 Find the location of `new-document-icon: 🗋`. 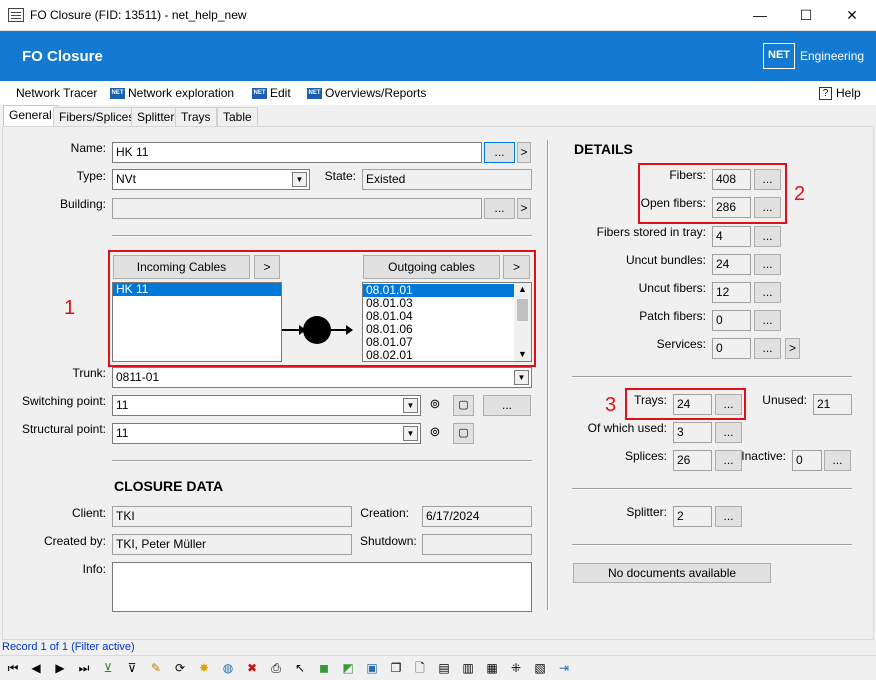

new-document-icon: 🗋 is located at coordinates (420, 668).